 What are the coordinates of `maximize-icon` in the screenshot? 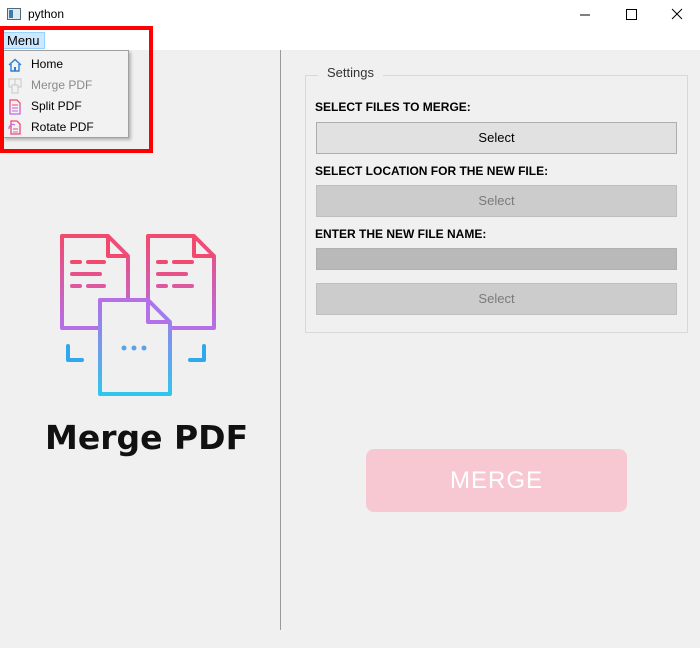 It's located at (631, 14).